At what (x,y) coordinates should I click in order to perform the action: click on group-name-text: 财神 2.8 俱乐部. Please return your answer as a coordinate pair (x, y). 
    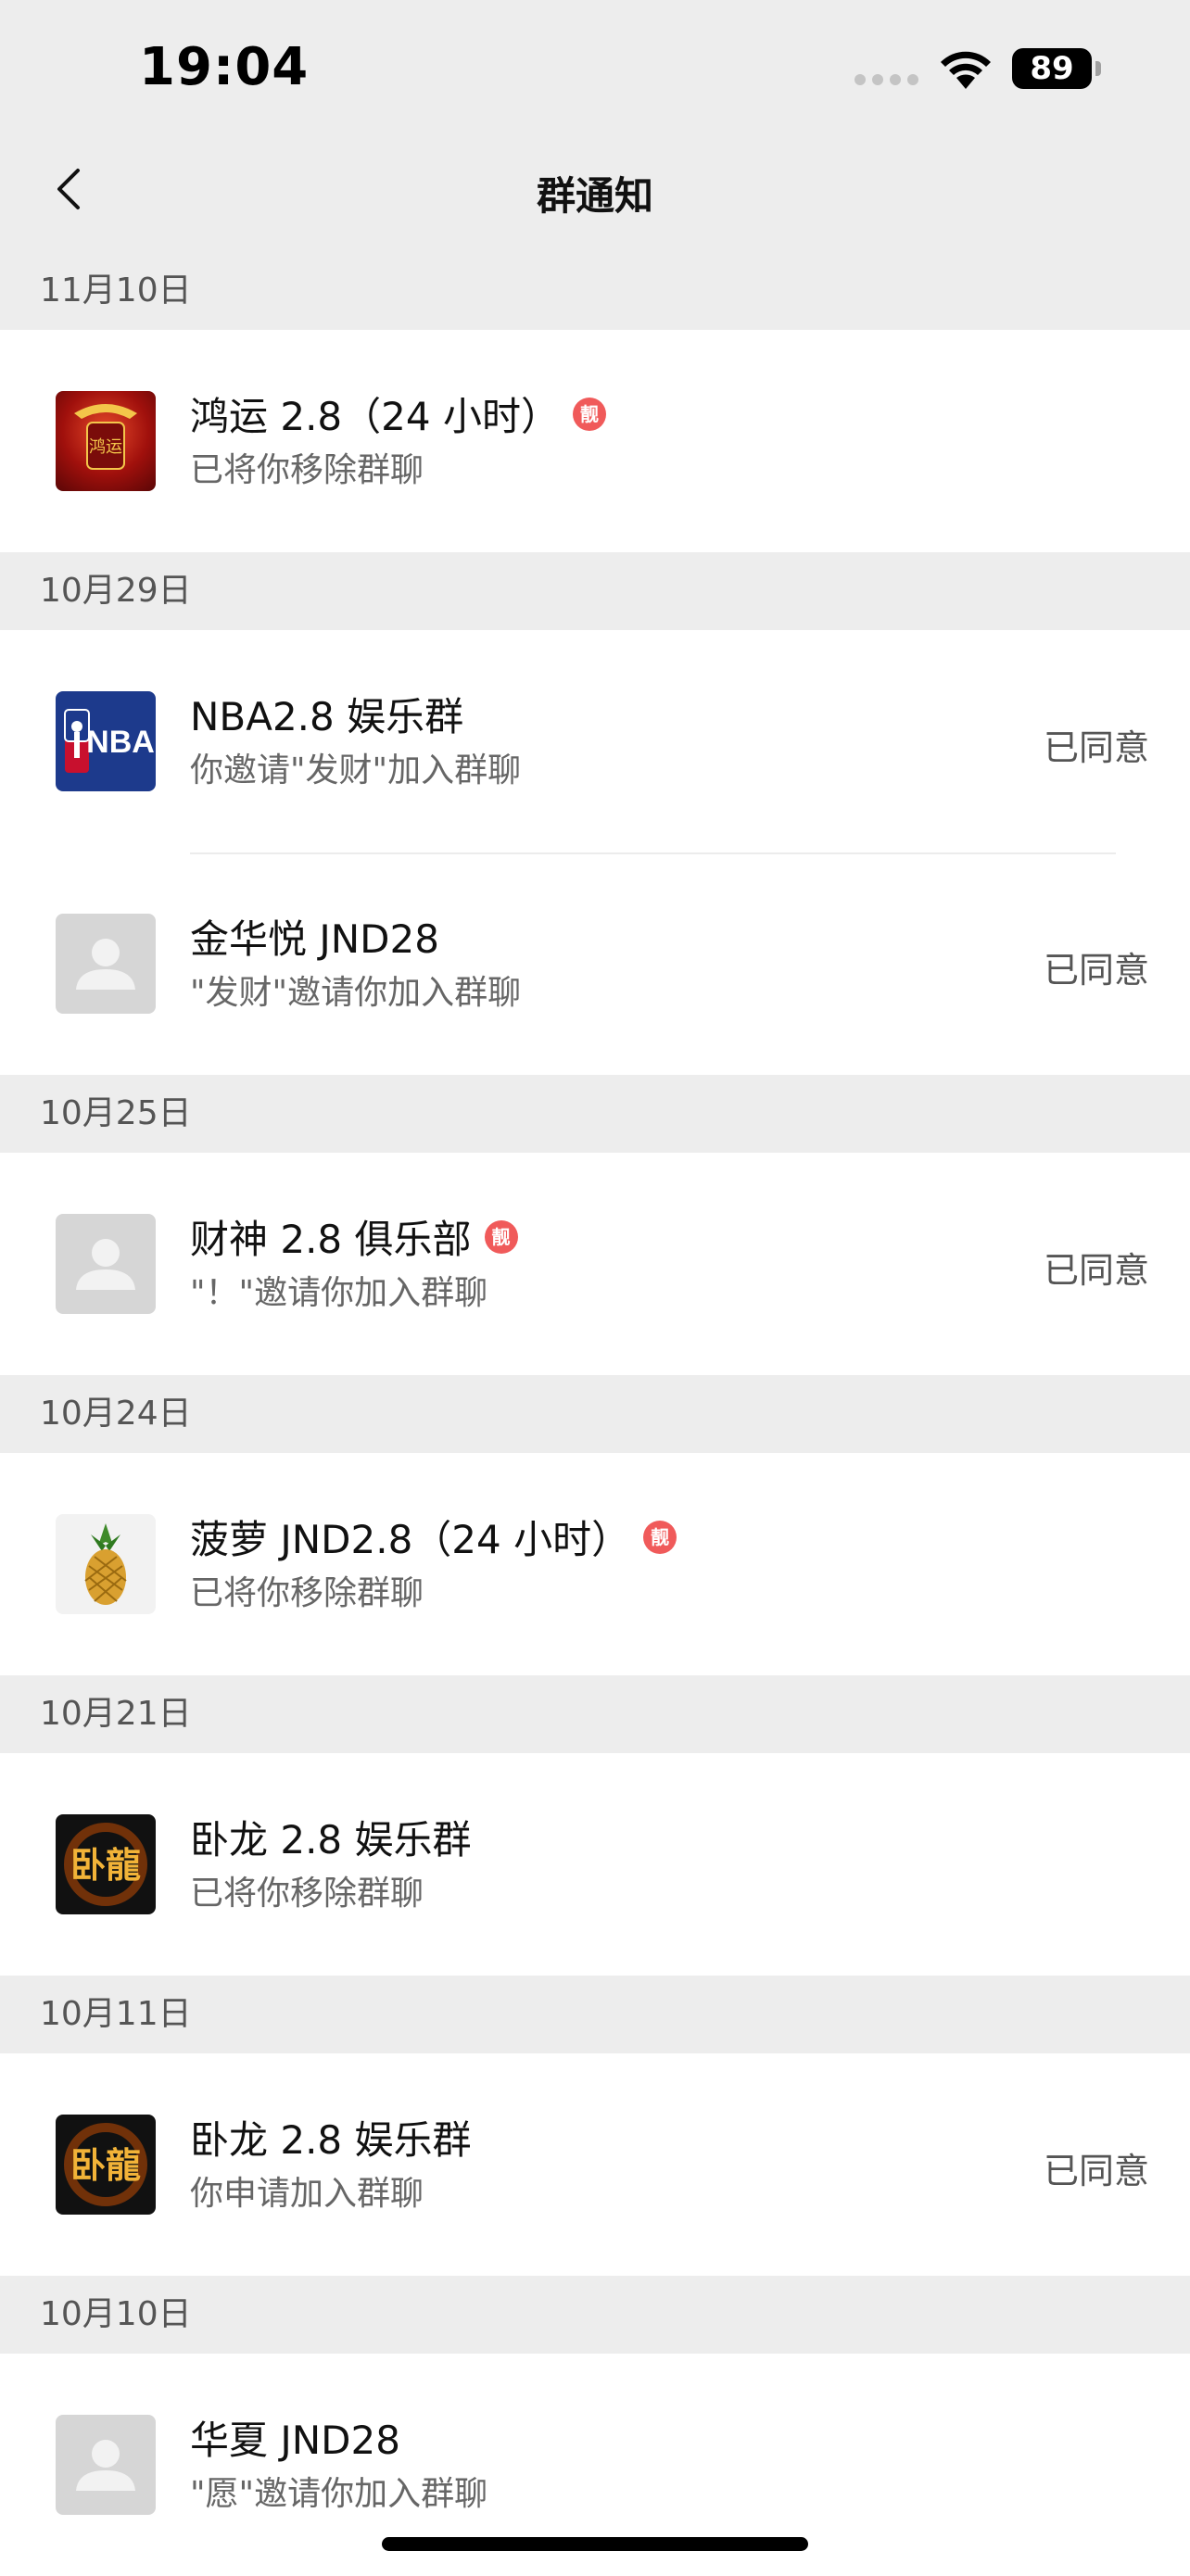
    Looking at the image, I should click on (331, 1239).